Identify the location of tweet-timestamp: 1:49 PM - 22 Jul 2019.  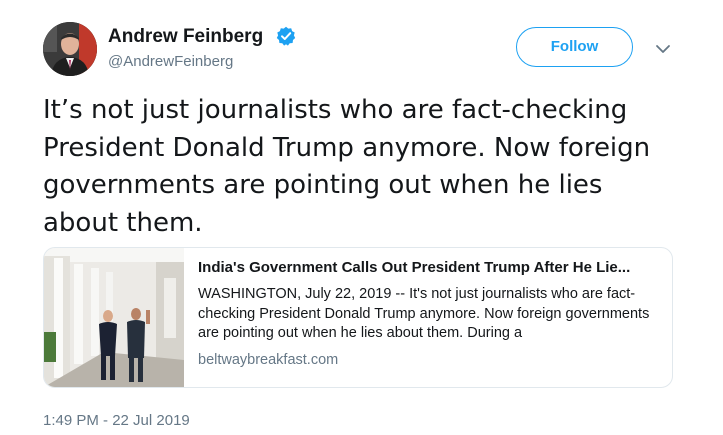
(116, 421).